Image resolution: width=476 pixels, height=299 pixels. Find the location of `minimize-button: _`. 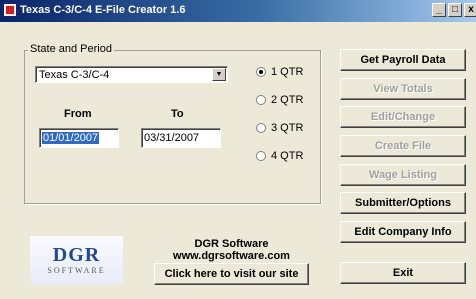

minimize-button: _ is located at coordinates (439, 10).